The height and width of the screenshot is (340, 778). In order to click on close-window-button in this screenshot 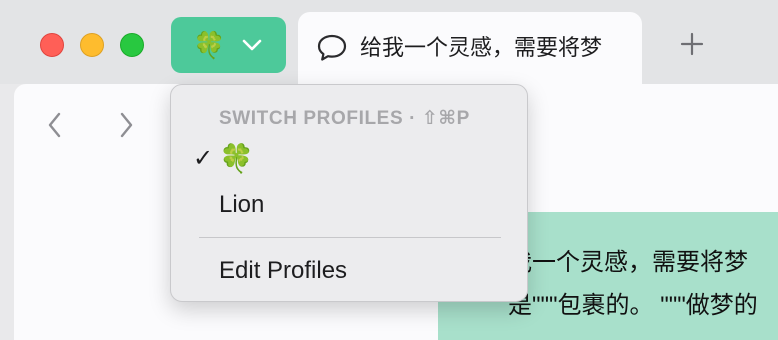, I will do `click(52, 45)`.